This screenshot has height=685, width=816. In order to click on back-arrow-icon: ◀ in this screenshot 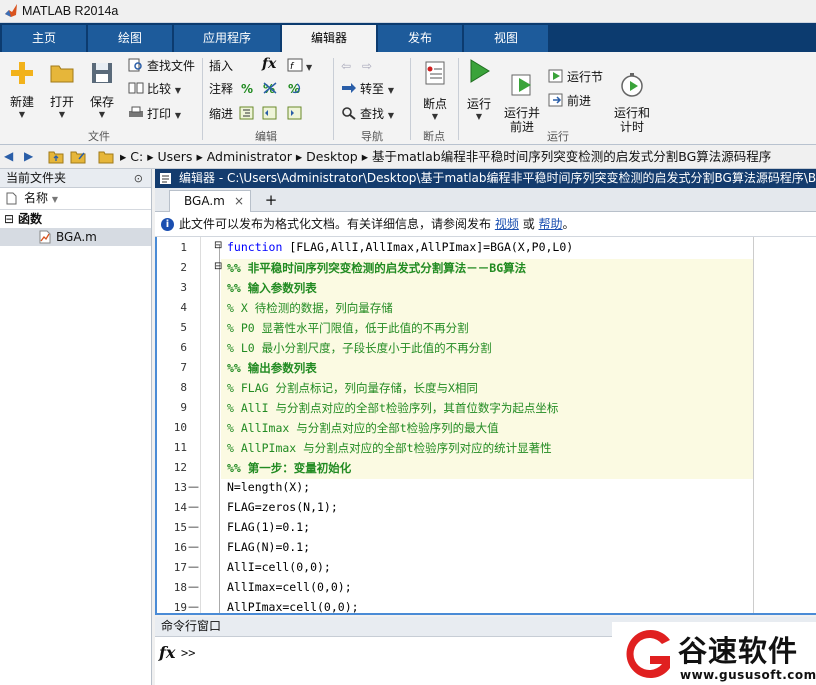, I will do `click(8, 156)`.